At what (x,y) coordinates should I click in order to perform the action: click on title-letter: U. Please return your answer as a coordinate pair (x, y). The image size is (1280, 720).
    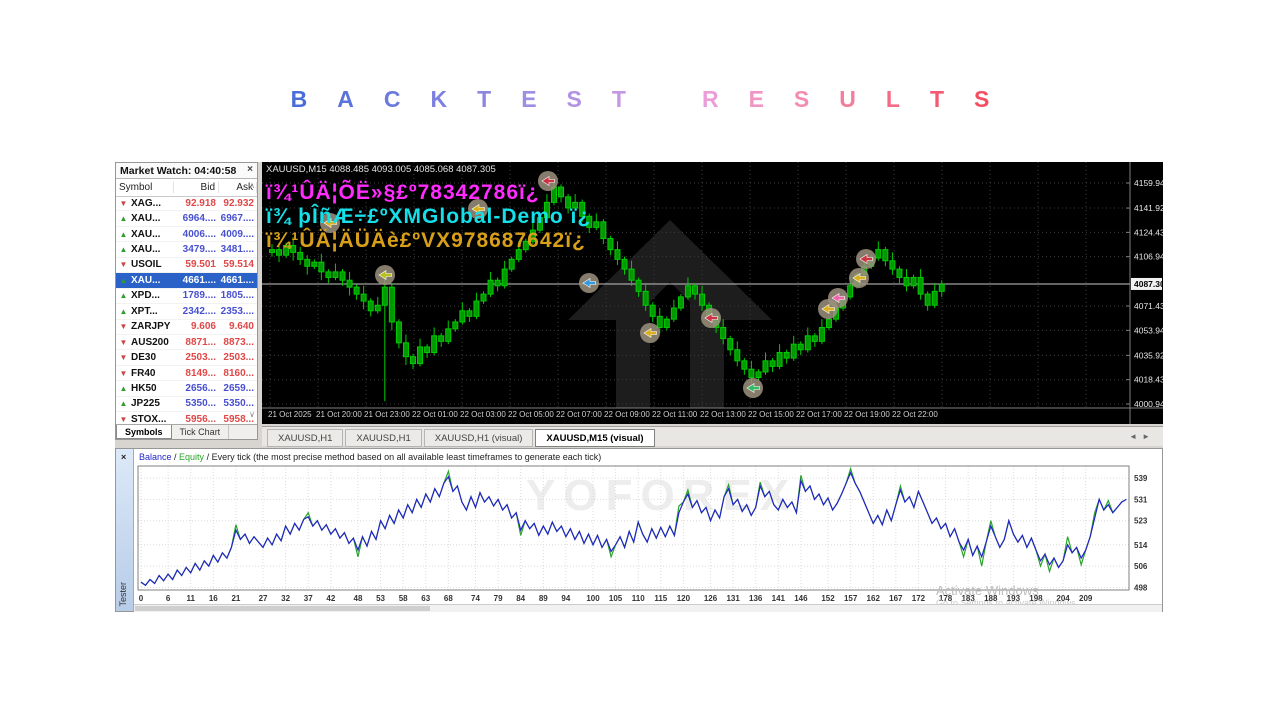
    Looking at the image, I should click on (847, 99).